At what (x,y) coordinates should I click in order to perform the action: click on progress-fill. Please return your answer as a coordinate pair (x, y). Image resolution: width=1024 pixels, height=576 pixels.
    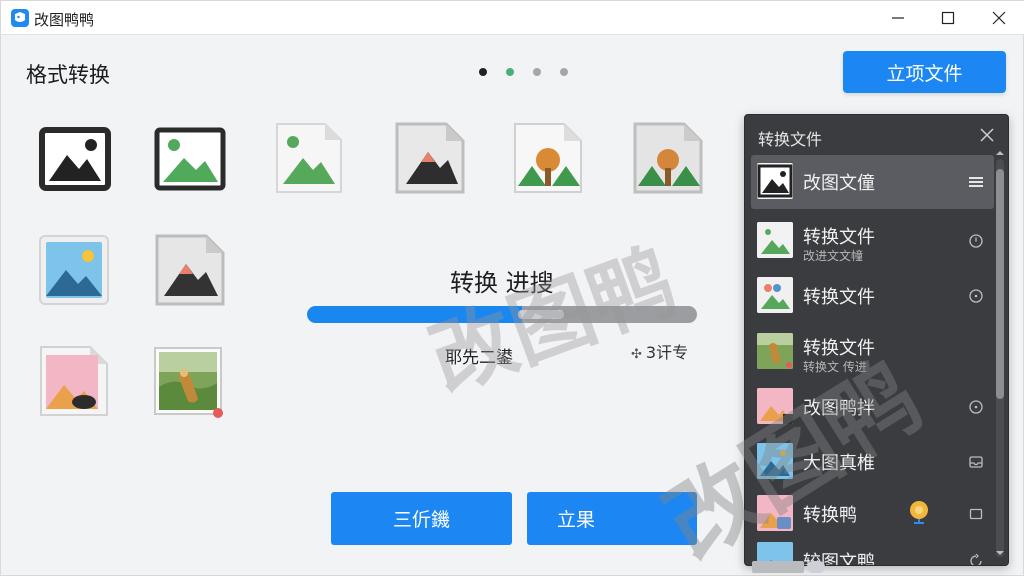
    Looking at the image, I should click on (414, 314).